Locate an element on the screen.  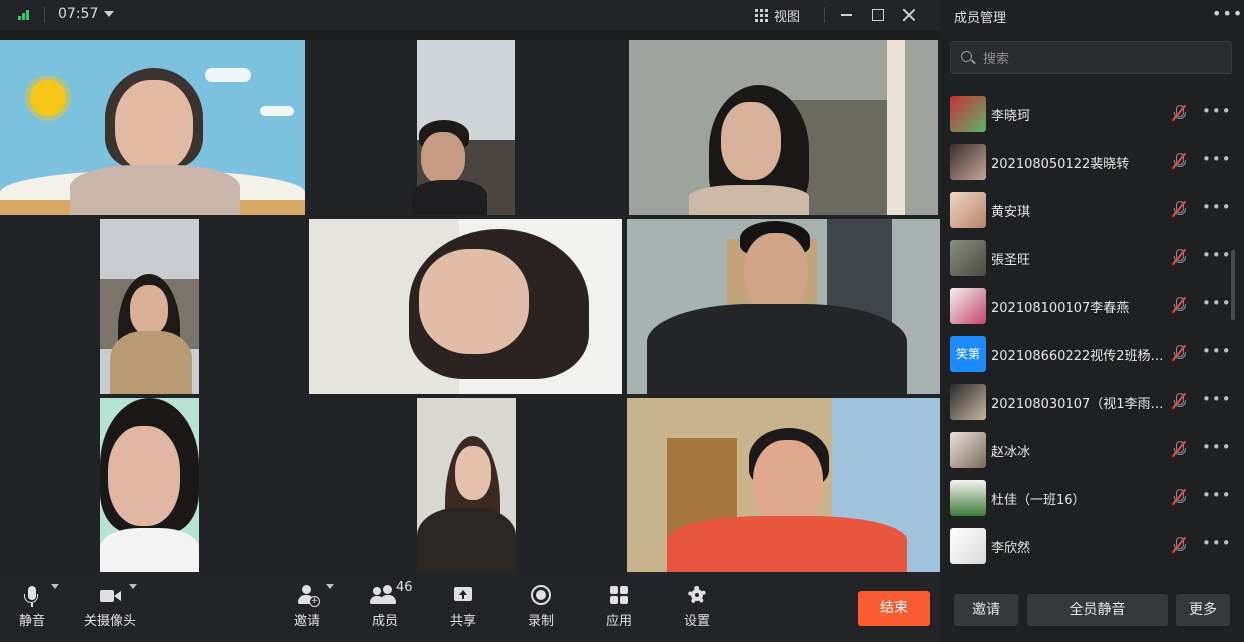
video-options-dropdown is located at coordinates (133, 586).